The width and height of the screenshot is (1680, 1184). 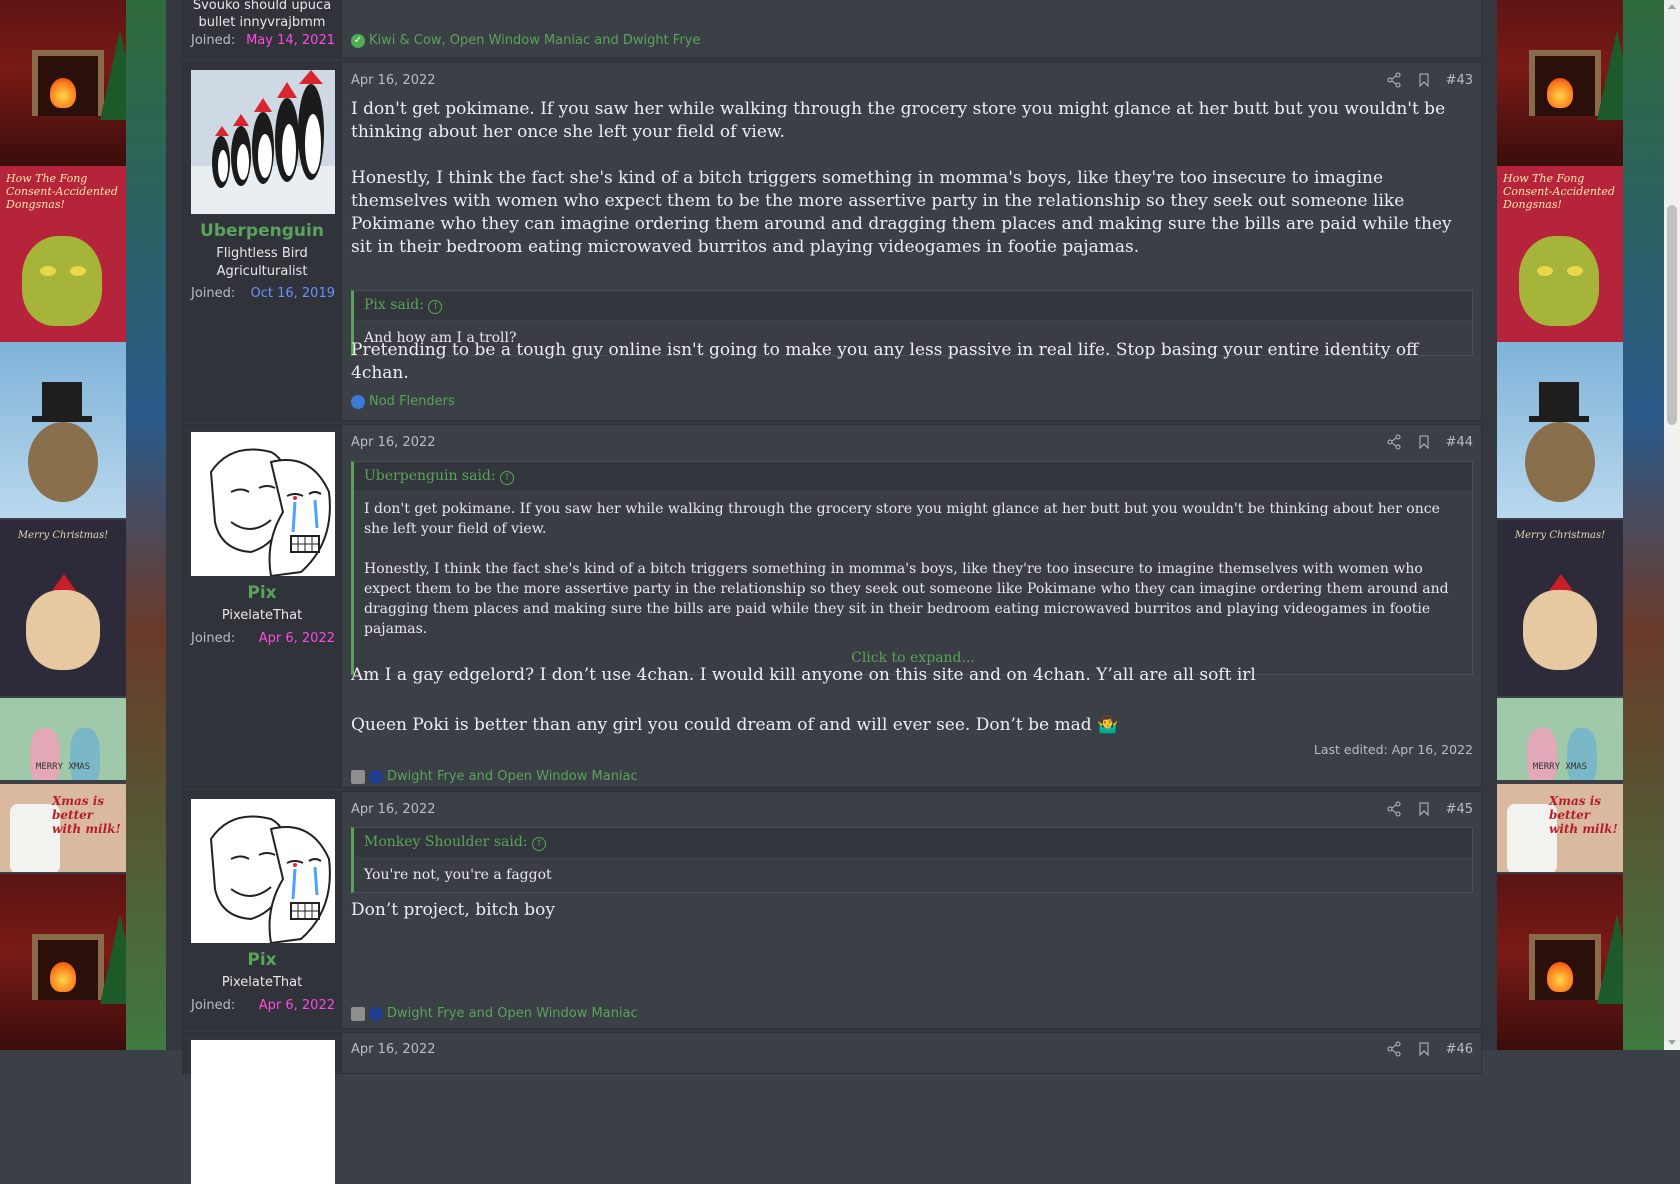 I want to click on quote-header: Pix said: ↑, so click(x=913, y=306).